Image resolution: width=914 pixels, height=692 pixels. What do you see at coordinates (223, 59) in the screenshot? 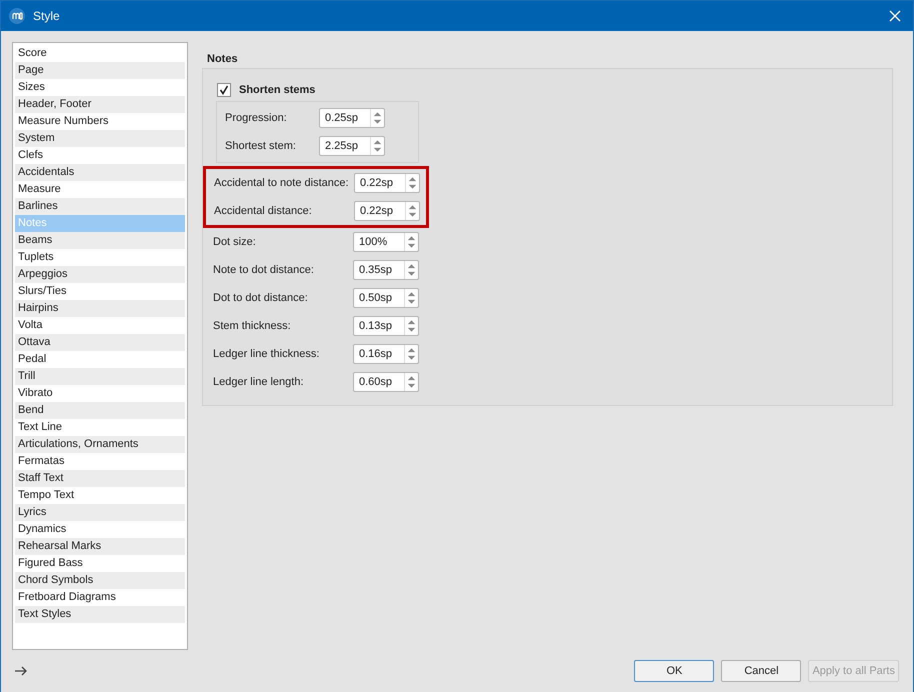
I see `group-title: Notes` at bounding box center [223, 59].